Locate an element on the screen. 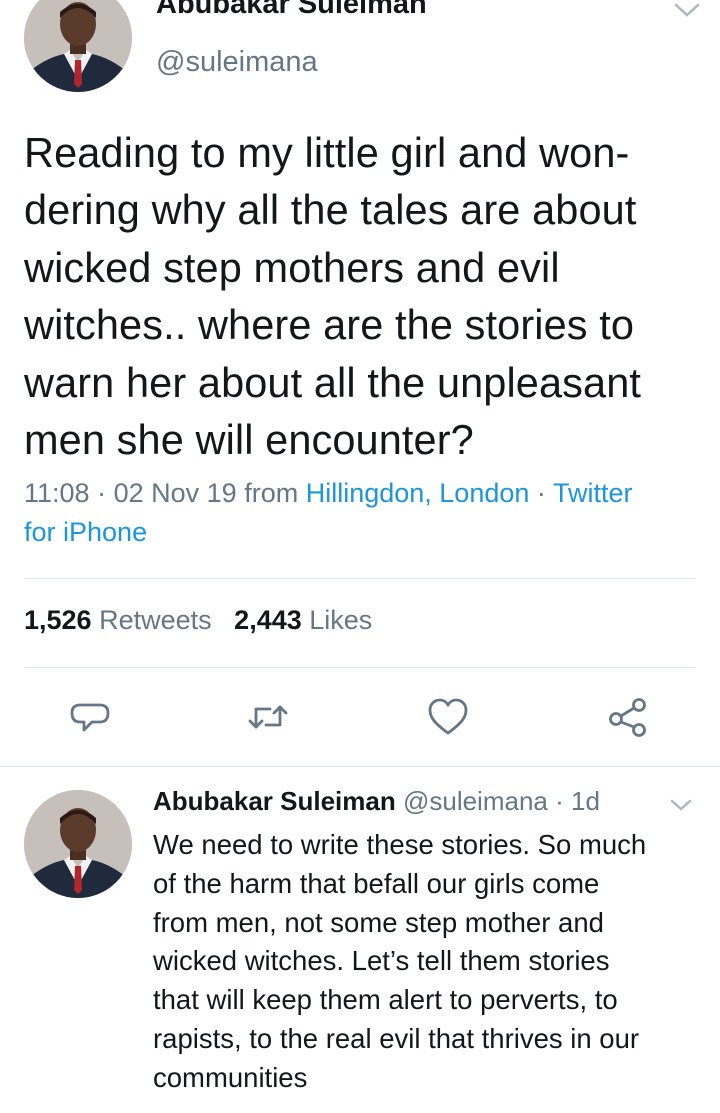 The height and width of the screenshot is (1113, 720). author-avatar is located at coordinates (78, 46).